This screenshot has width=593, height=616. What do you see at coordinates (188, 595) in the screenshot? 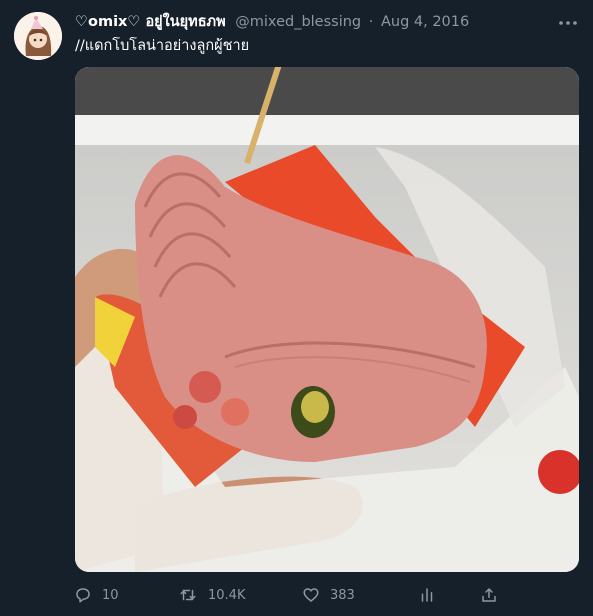
I see `retweet-arrows-icon` at bounding box center [188, 595].